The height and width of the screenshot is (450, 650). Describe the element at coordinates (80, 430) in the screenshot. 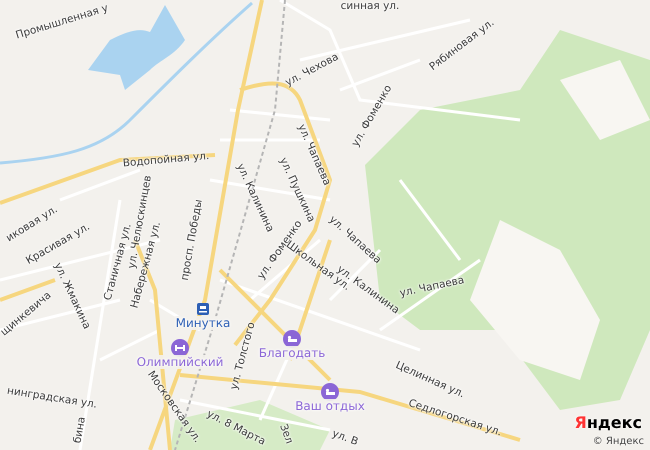

I see `street-label: бина` at that location.